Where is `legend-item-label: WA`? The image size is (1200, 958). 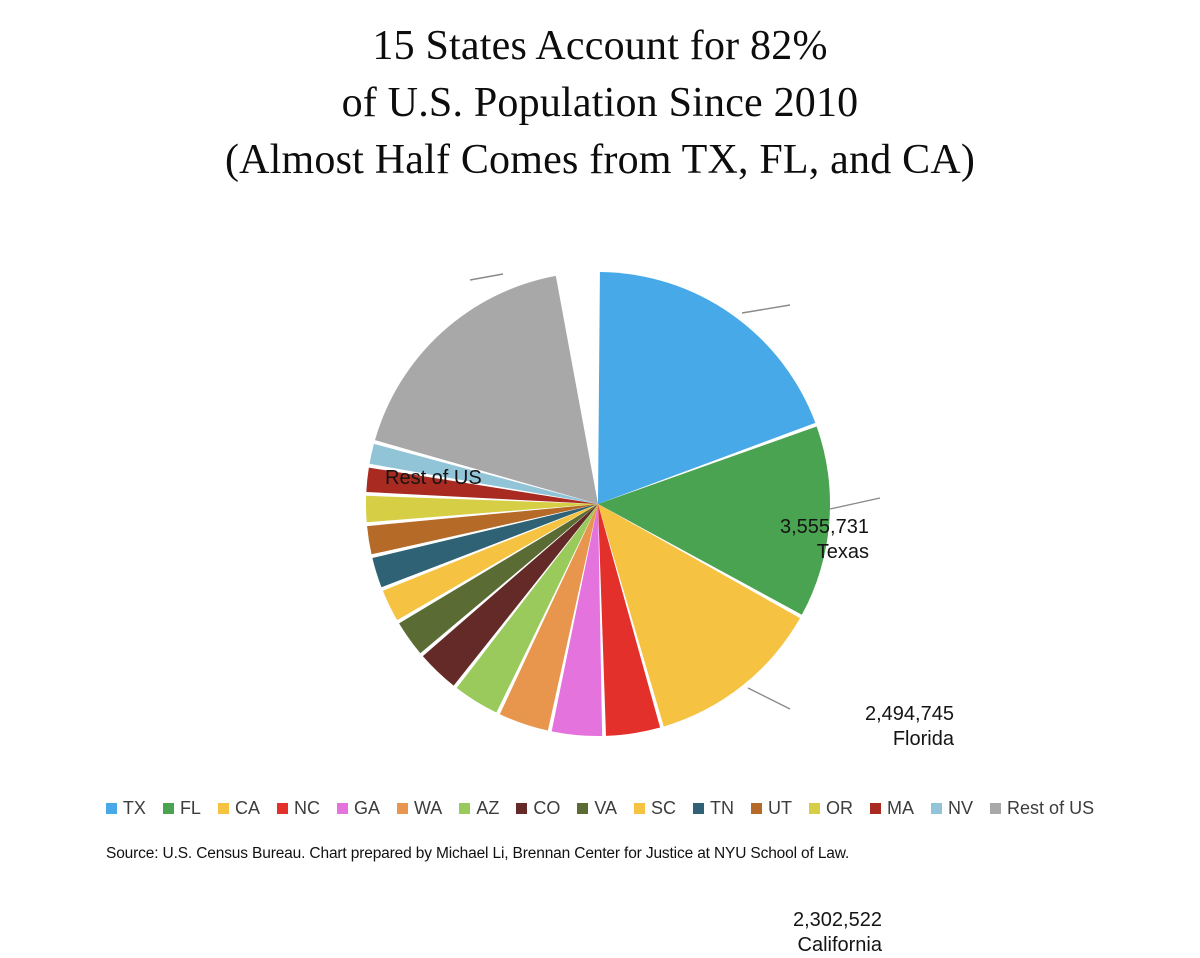 legend-item-label: WA is located at coordinates (428, 808).